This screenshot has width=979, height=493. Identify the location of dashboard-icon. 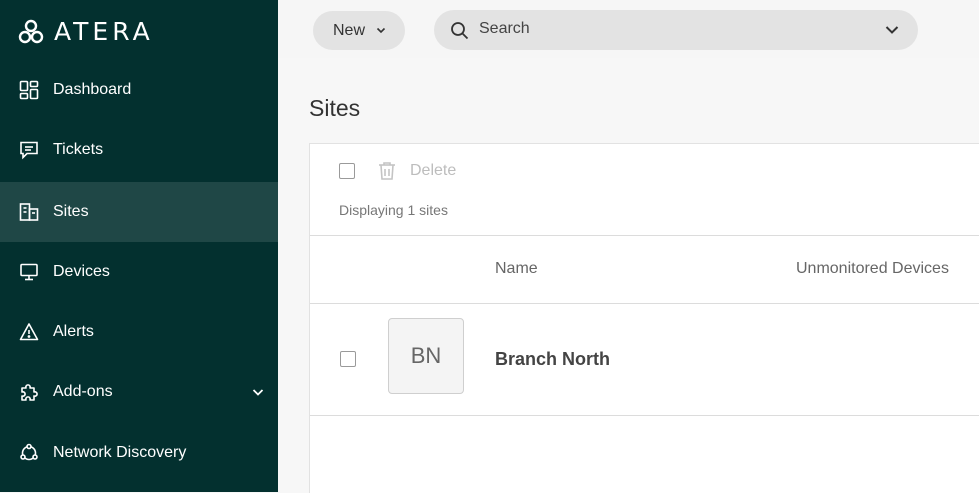
(29, 90).